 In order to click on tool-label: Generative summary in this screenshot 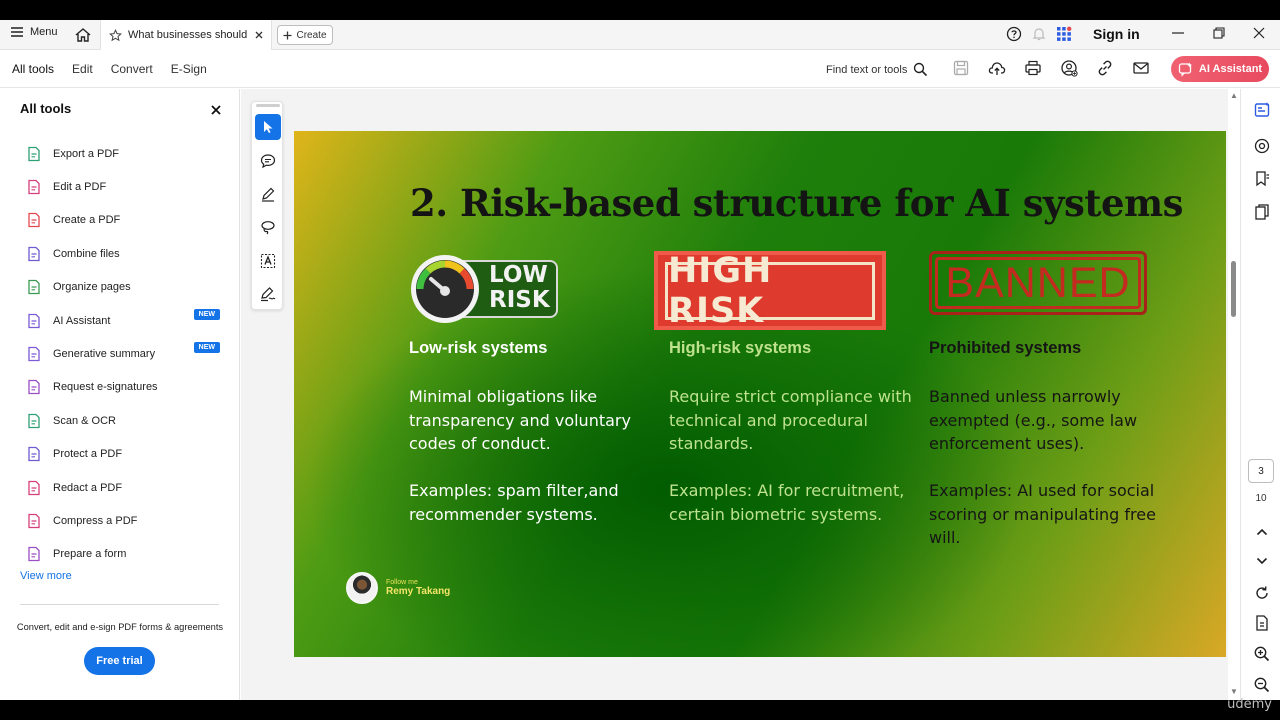, I will do `click(104, 354)`.